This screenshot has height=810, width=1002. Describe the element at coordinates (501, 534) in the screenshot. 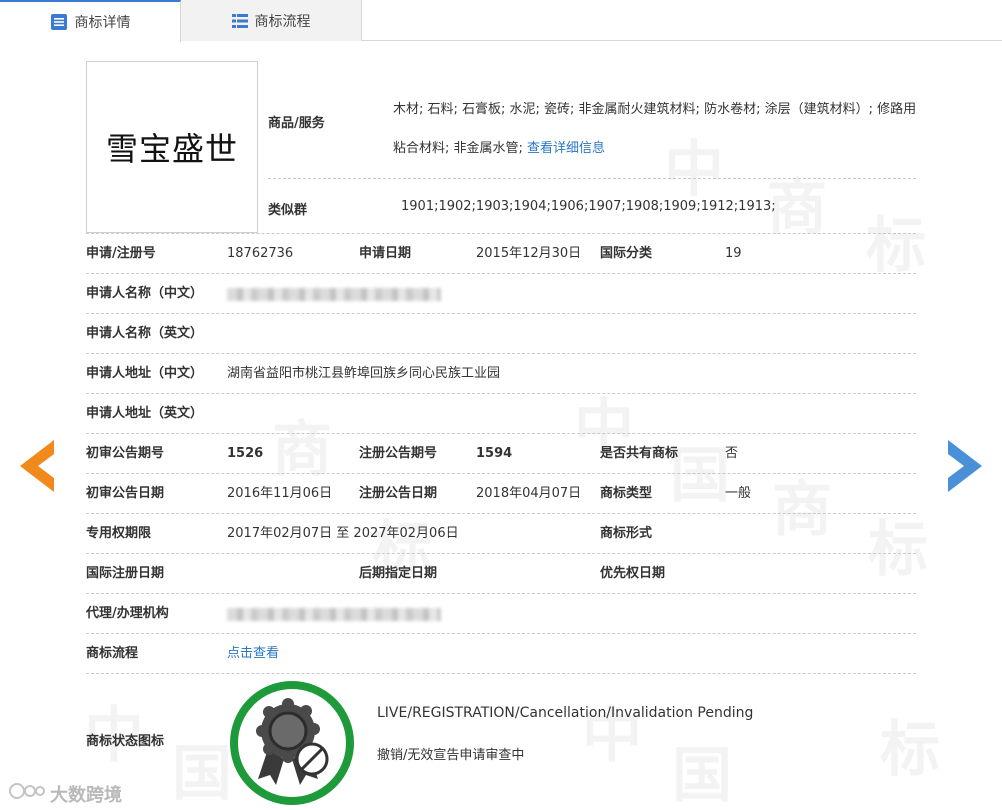

I see `detail-row: 专用权期限 2017年02月07日 至 2027年02月06日 商标形式` at that location.